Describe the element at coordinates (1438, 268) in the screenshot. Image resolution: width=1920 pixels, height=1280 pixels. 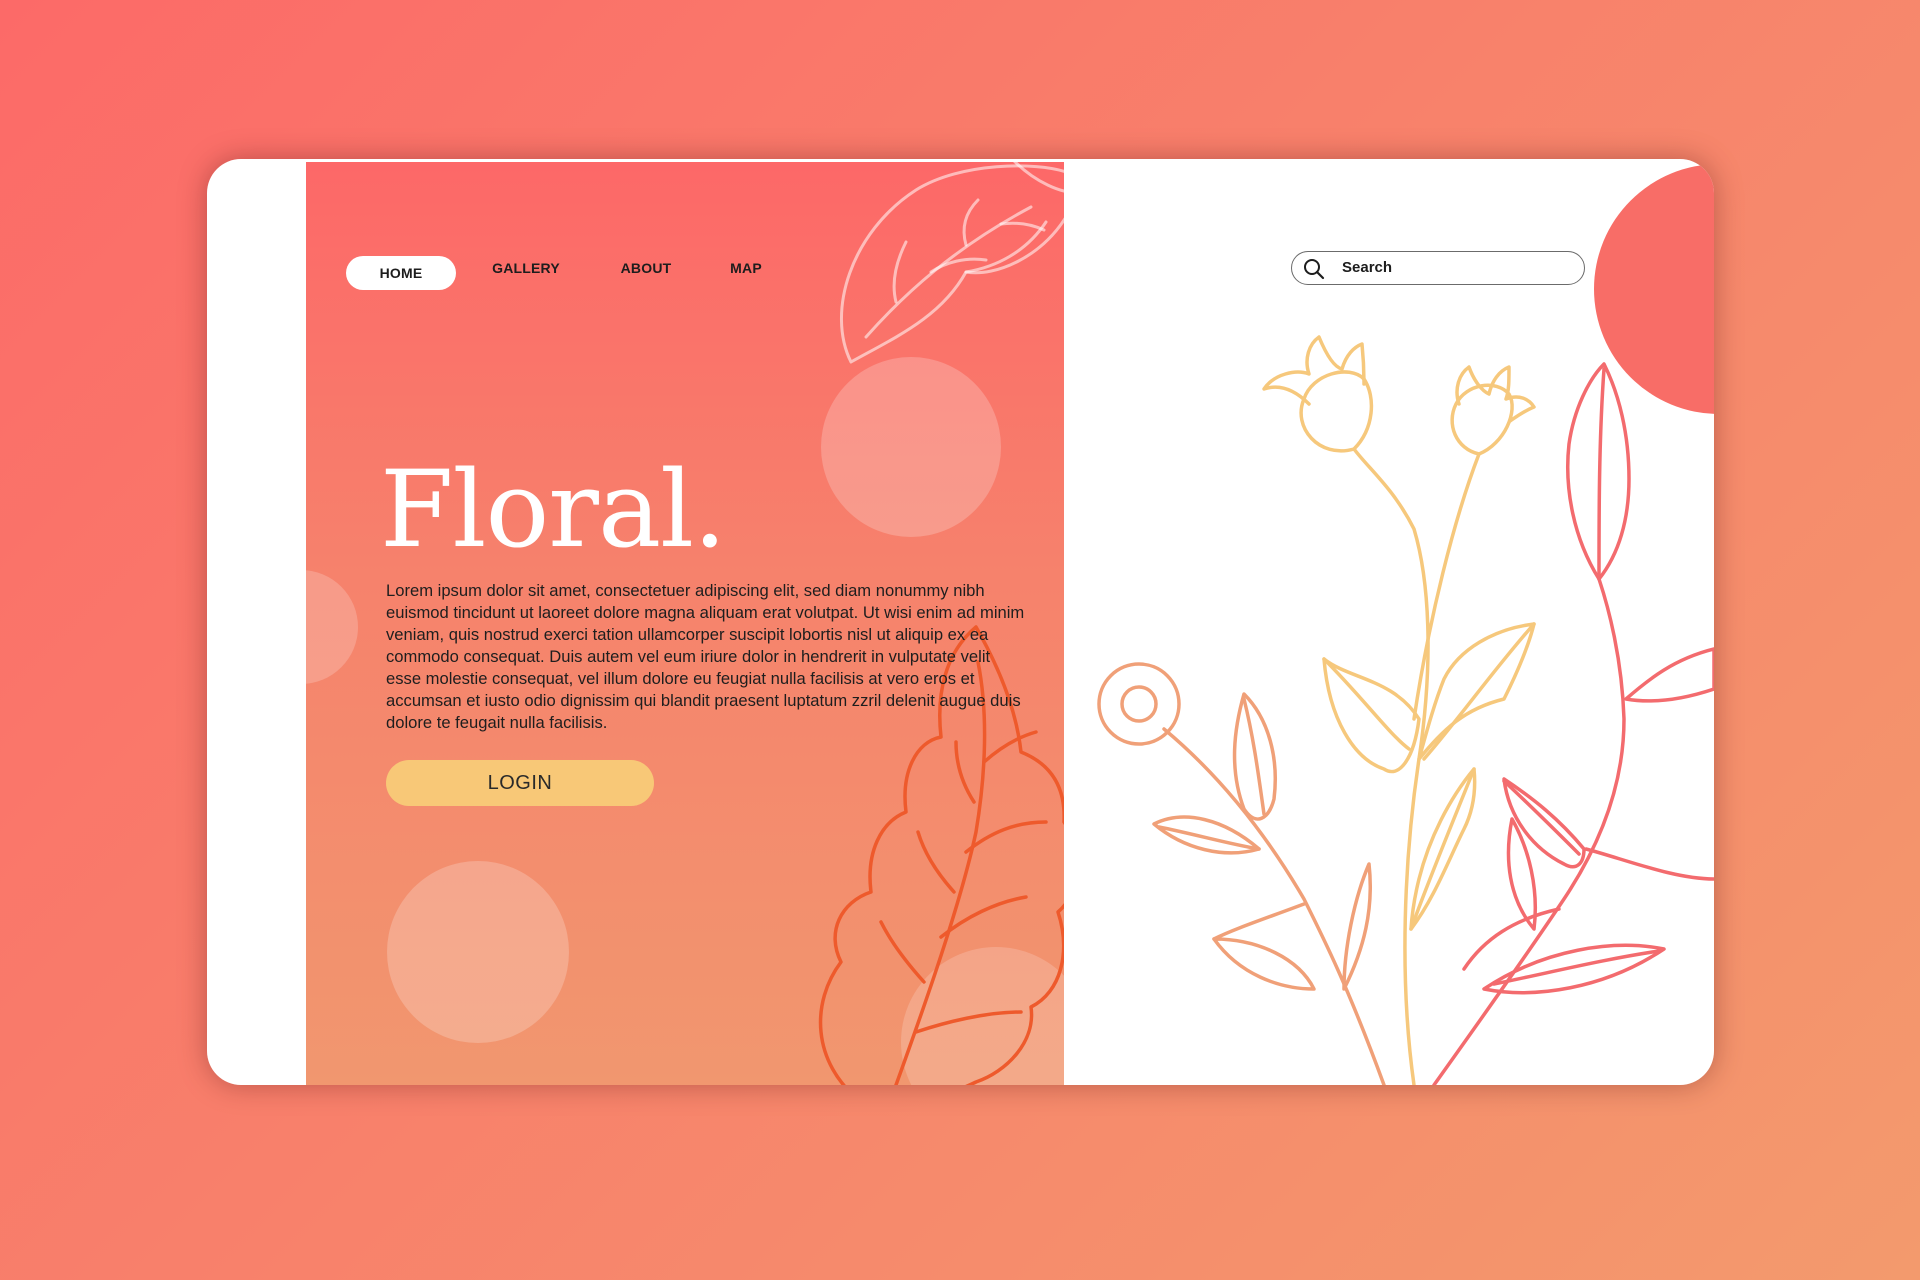
I see `search-bar: Search` at that location.